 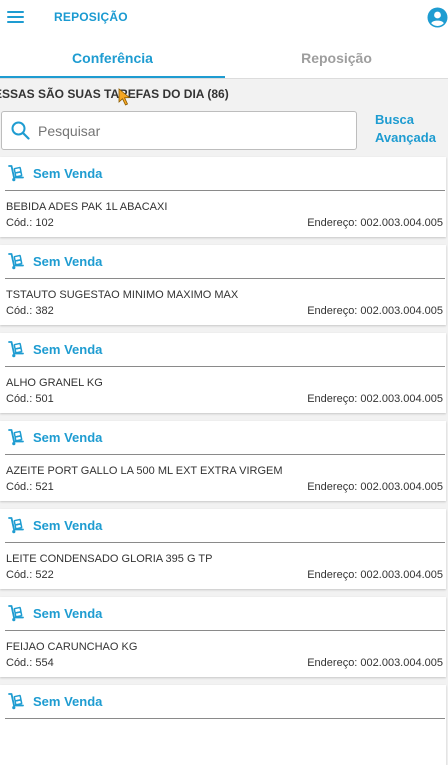 I want to click on page-title: REPOSIÇÃO, so click(x=91, y=17).